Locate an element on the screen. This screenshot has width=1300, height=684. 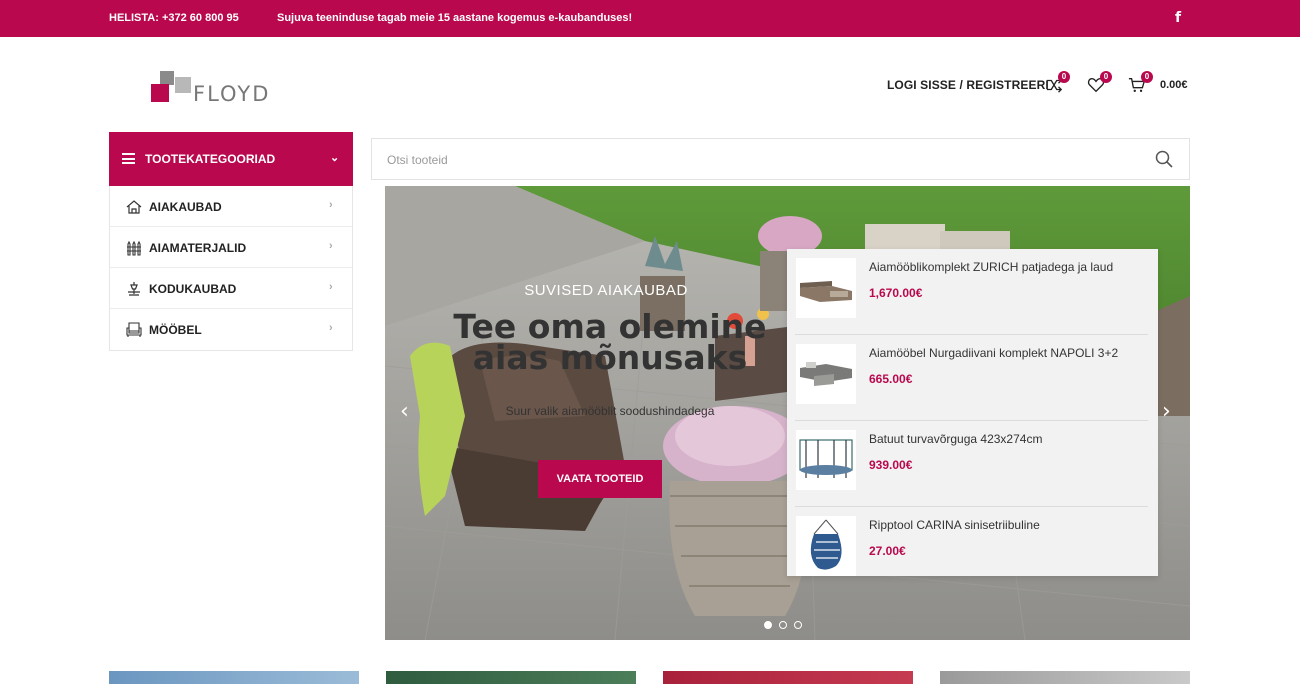
category-item-kodukaubad: KODUKAUBAD › is located at coordinates (231, 288).